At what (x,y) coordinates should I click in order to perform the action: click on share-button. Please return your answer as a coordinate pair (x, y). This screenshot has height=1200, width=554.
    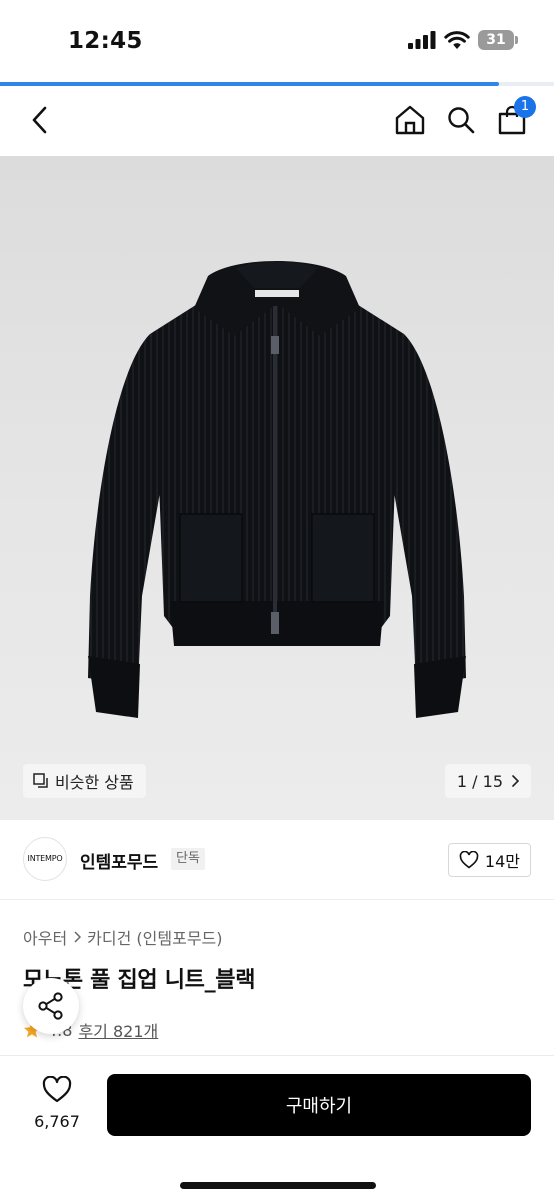
    Looking at the image, I should click on (51, 1006).